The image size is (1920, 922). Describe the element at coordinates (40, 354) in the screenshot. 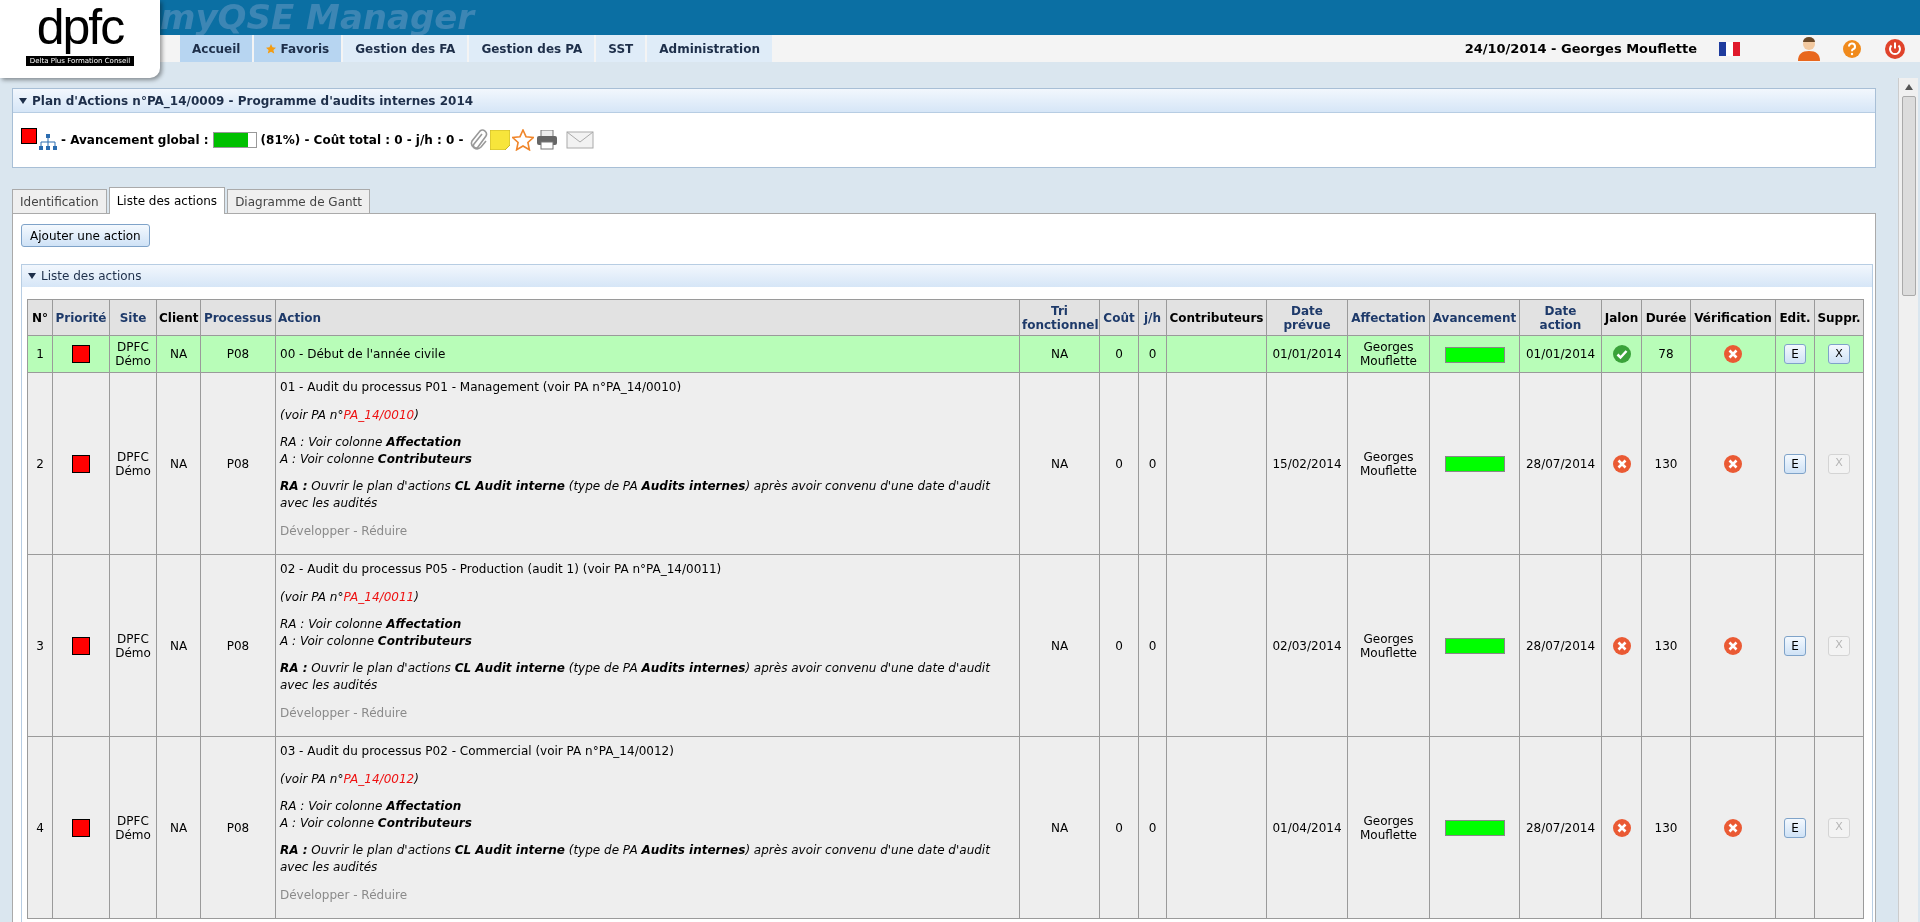

I see `table-cell: 1` at that location.